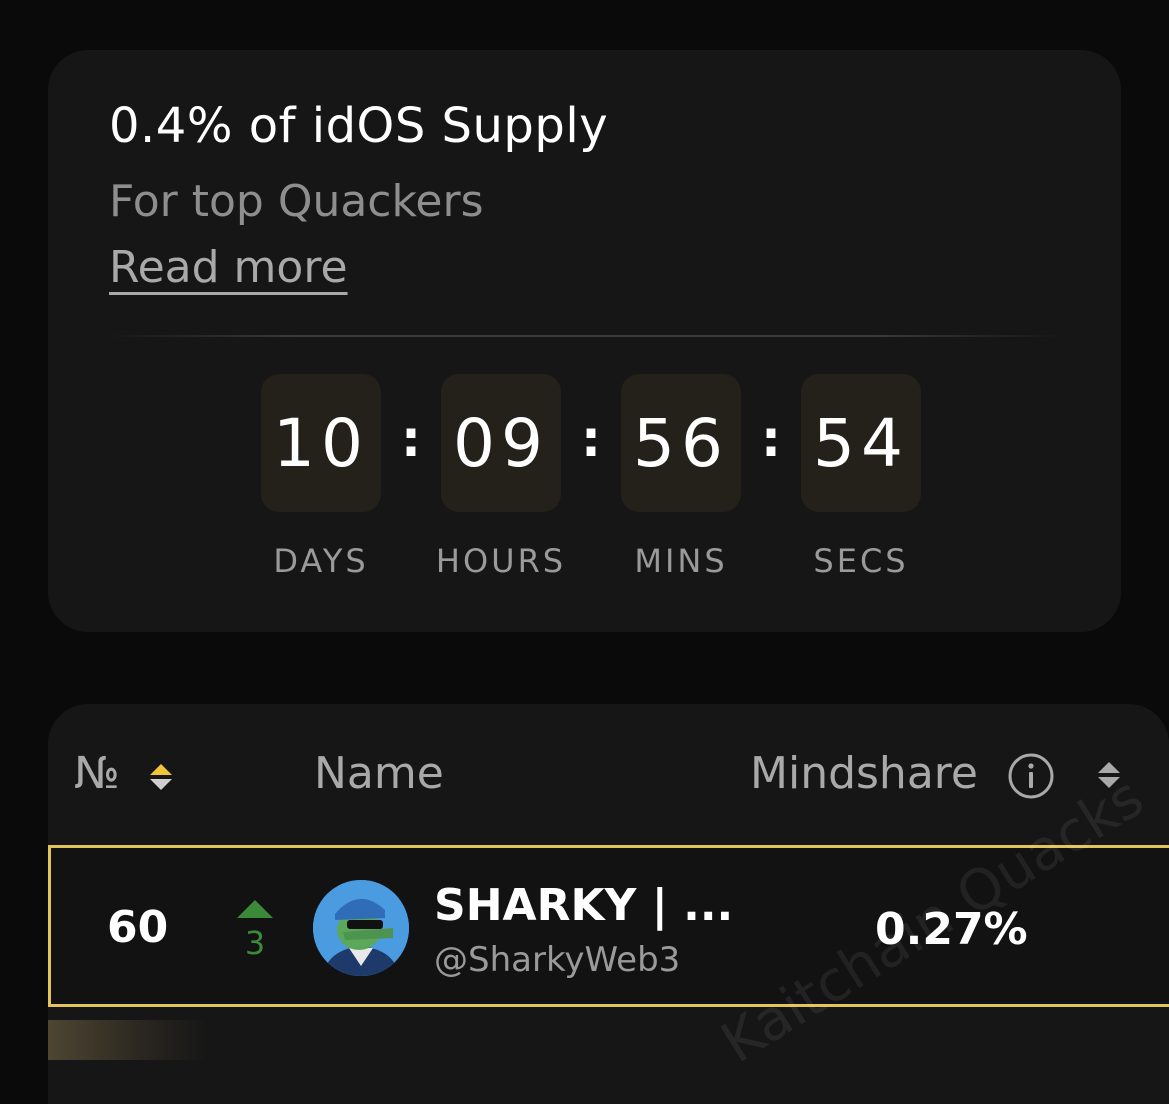  I want to click on mindshare-value: 0.27%, so click(951, 929).